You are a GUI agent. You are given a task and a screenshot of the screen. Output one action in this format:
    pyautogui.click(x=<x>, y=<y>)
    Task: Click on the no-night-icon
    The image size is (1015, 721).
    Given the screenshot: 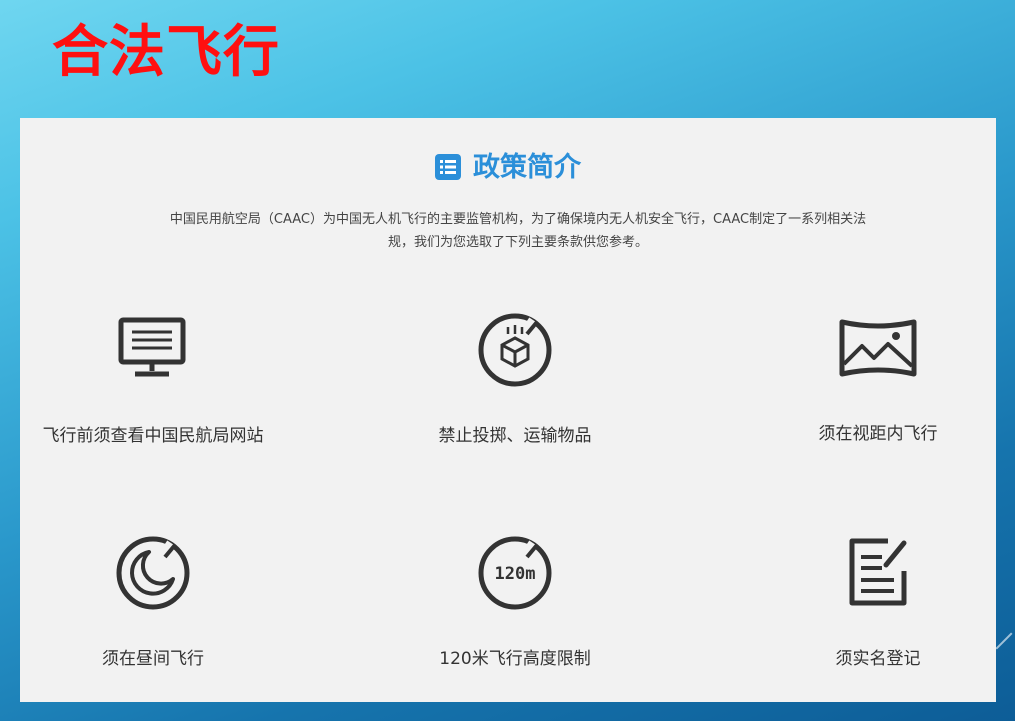 What is the action you would take?
    pyautogui.click(x=153, y=573)
    